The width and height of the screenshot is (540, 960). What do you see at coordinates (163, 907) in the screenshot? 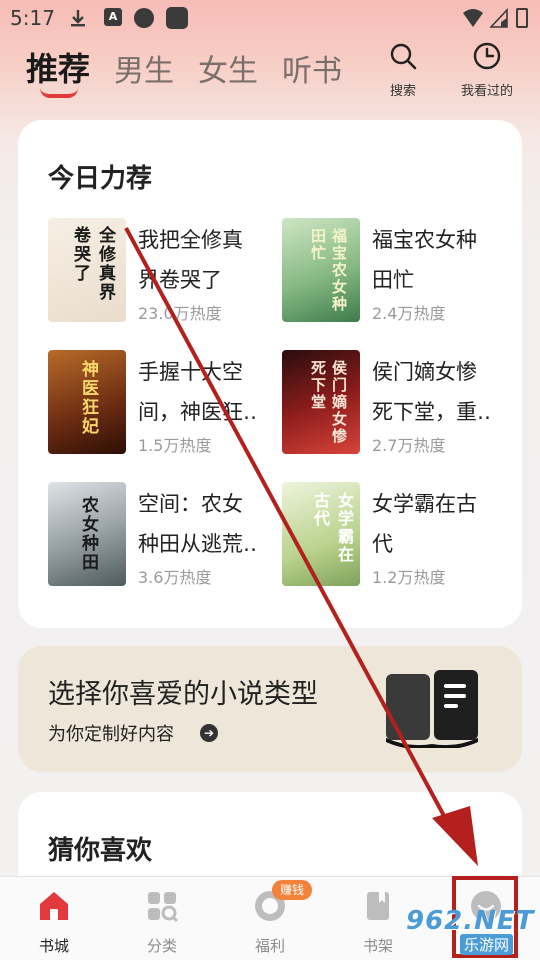
I see `category-grid-icon` at bounding box center [163, 907].